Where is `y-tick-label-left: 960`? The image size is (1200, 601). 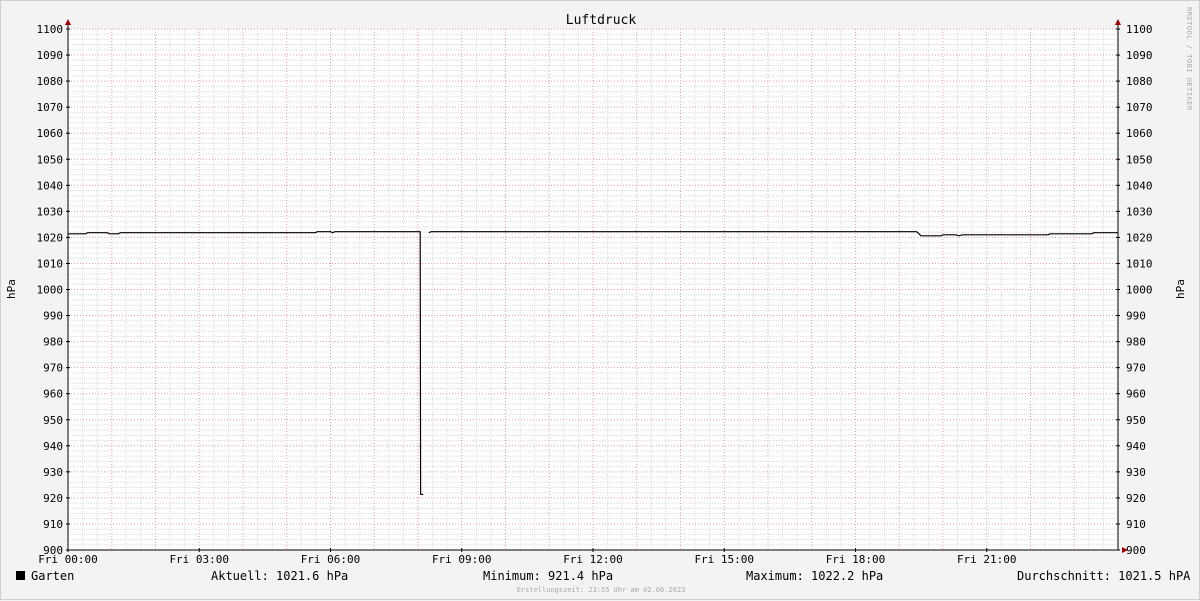
y-tick-label-left: 960 is located at coordinates (53, 394).